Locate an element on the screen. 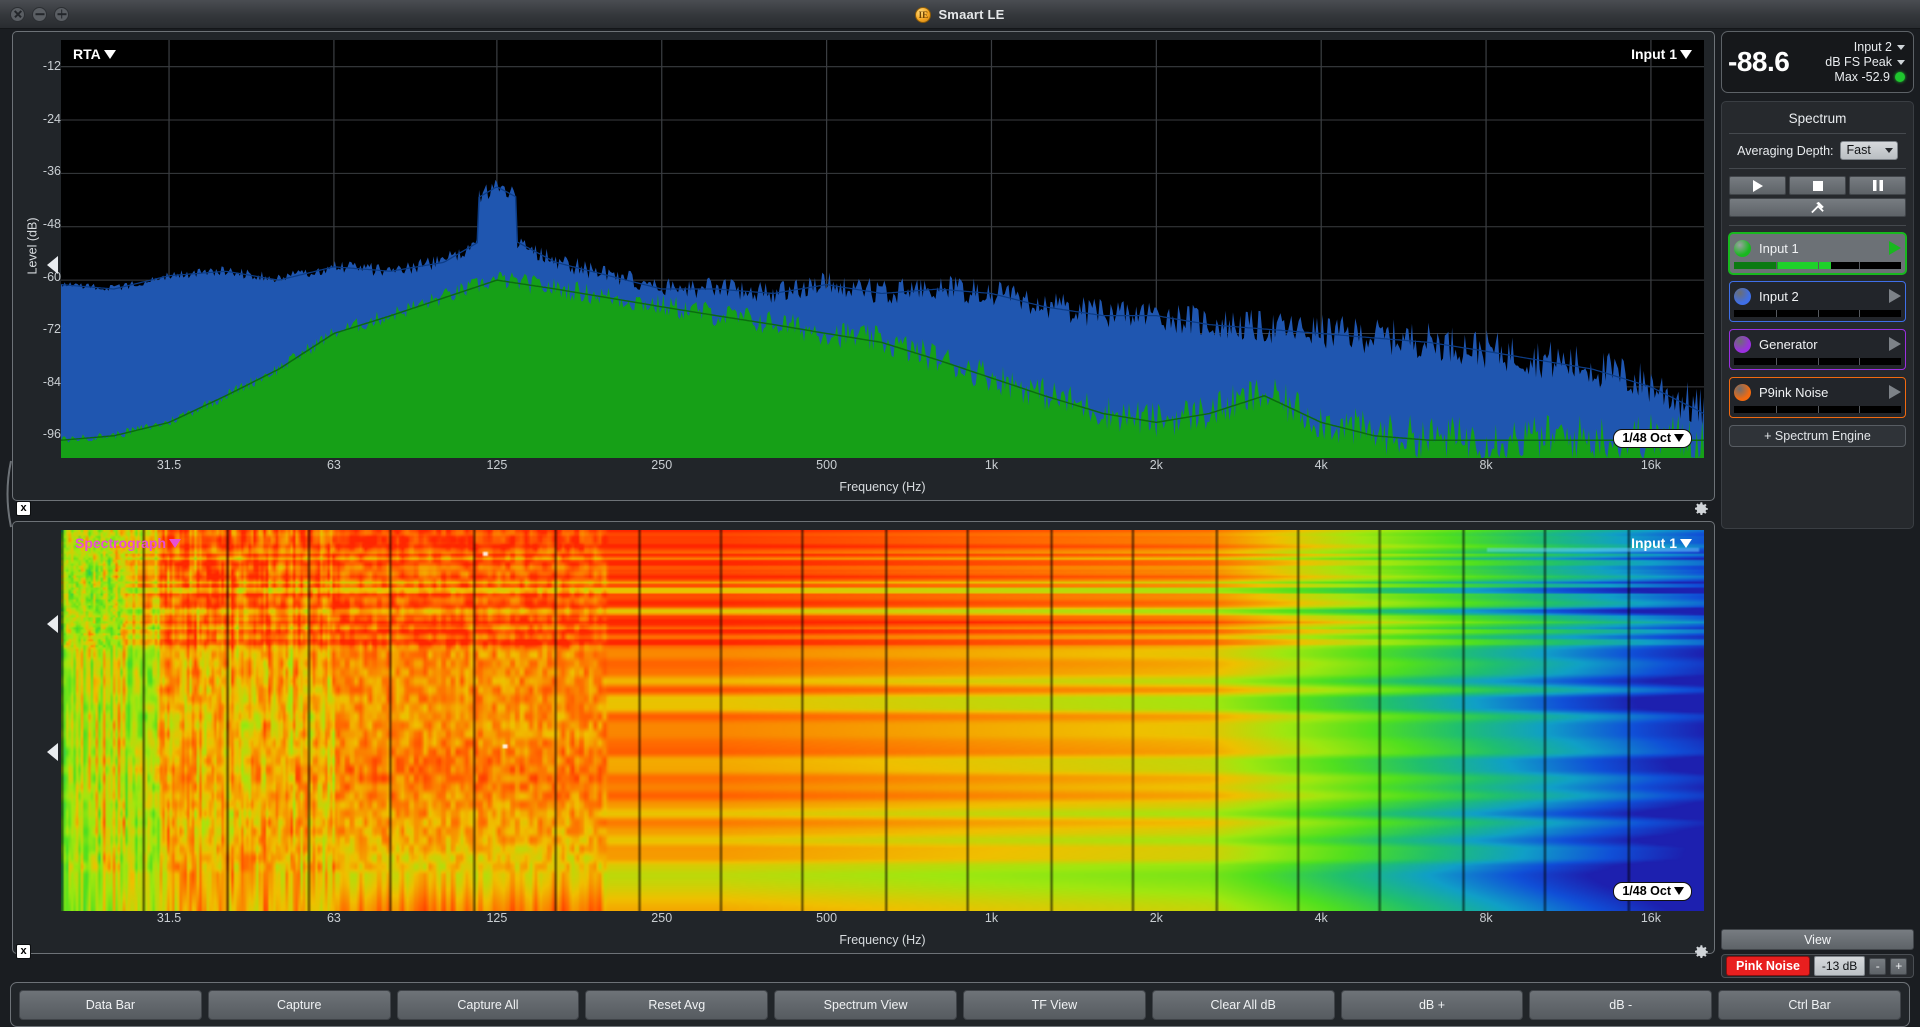 The height and width of the screenshot is (1027, 1920). y-tick-label: -12 is located at coordinates (51, 66).